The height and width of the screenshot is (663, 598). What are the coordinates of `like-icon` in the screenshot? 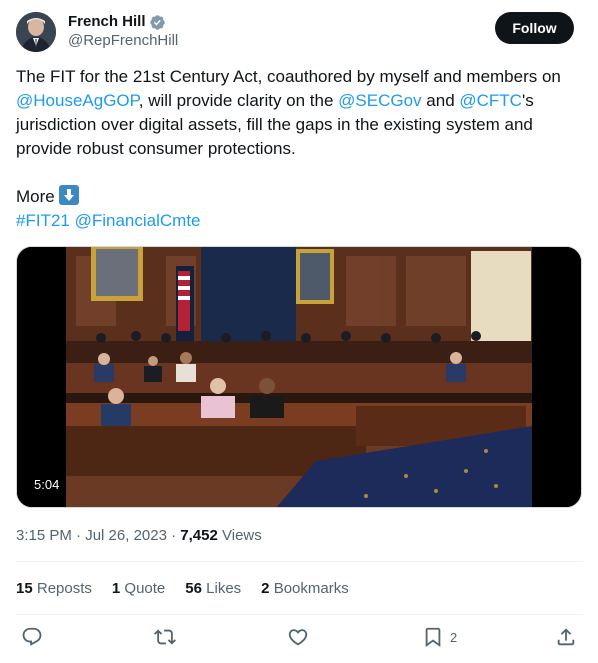 It's located at (298, 637).